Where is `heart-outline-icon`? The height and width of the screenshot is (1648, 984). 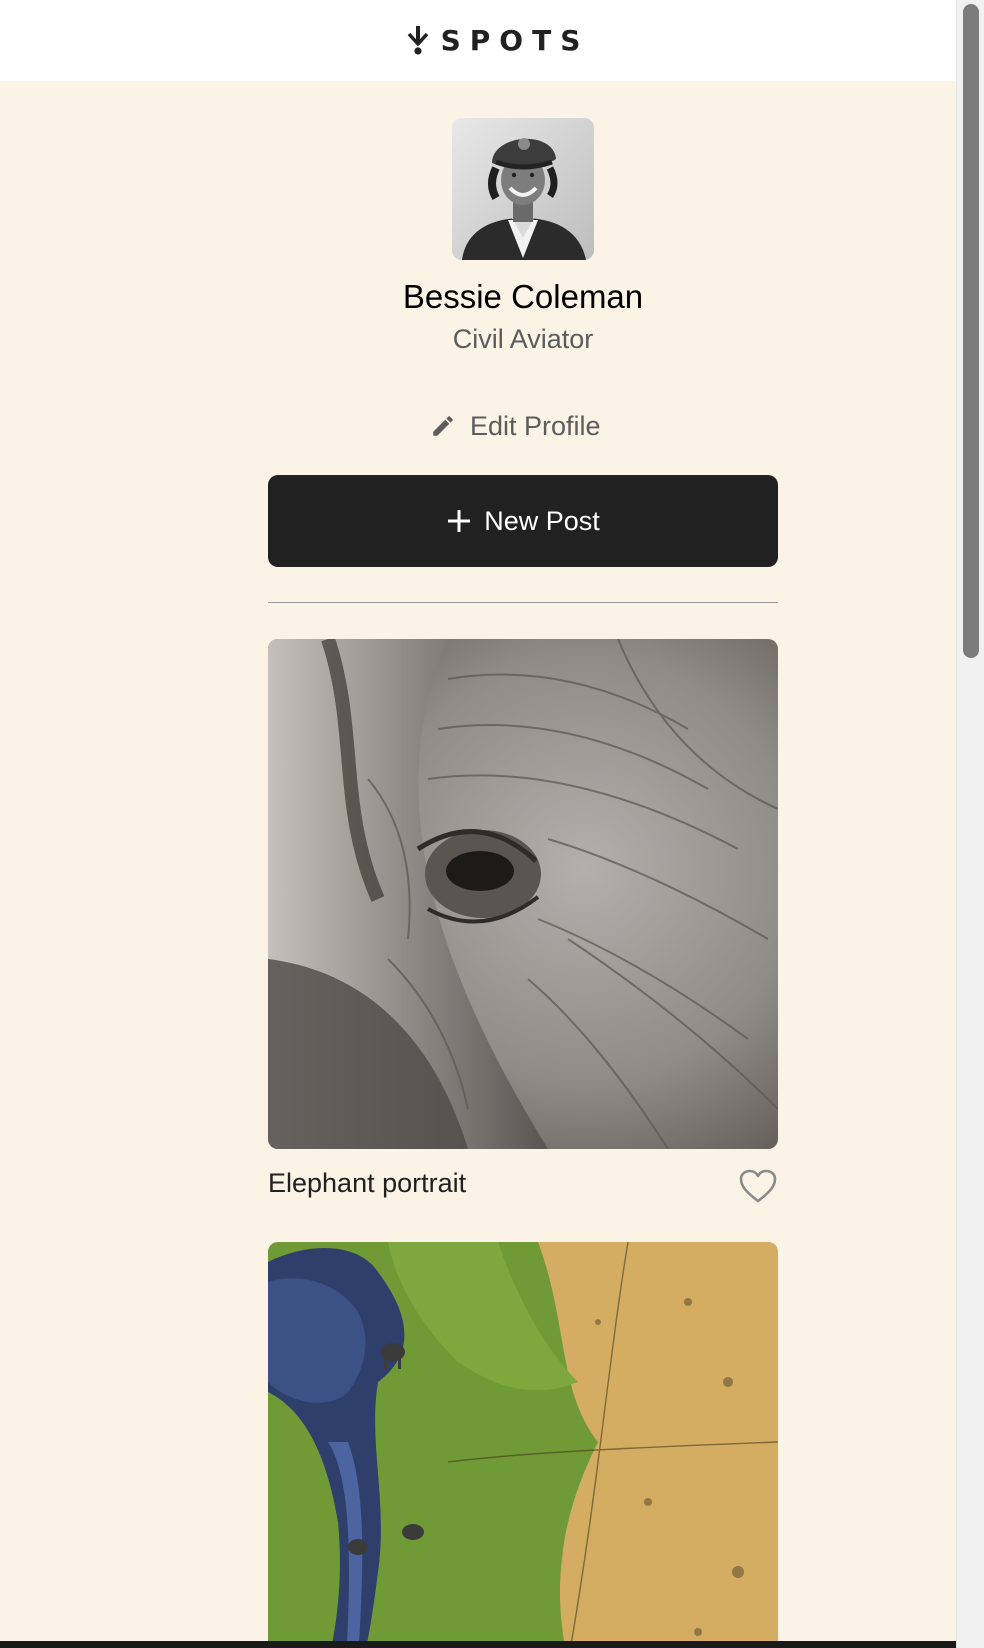 heart-outline-icon is located at coordinates (758, 1186).